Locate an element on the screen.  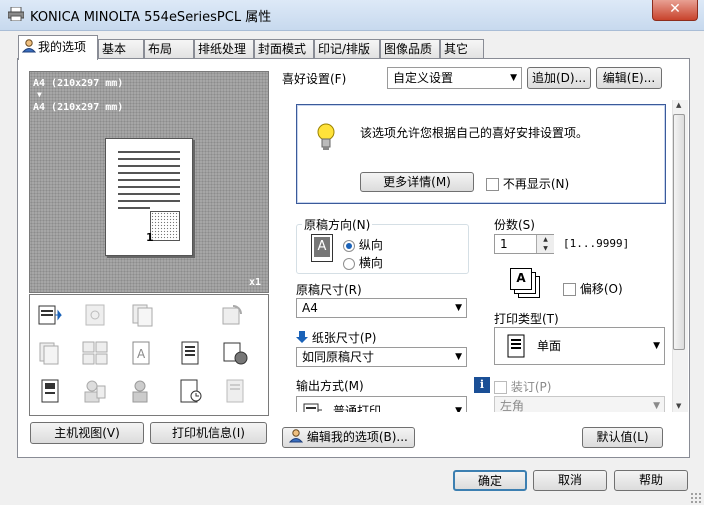
tab-label: 排纸处理 is located at coordinates (222, 49).